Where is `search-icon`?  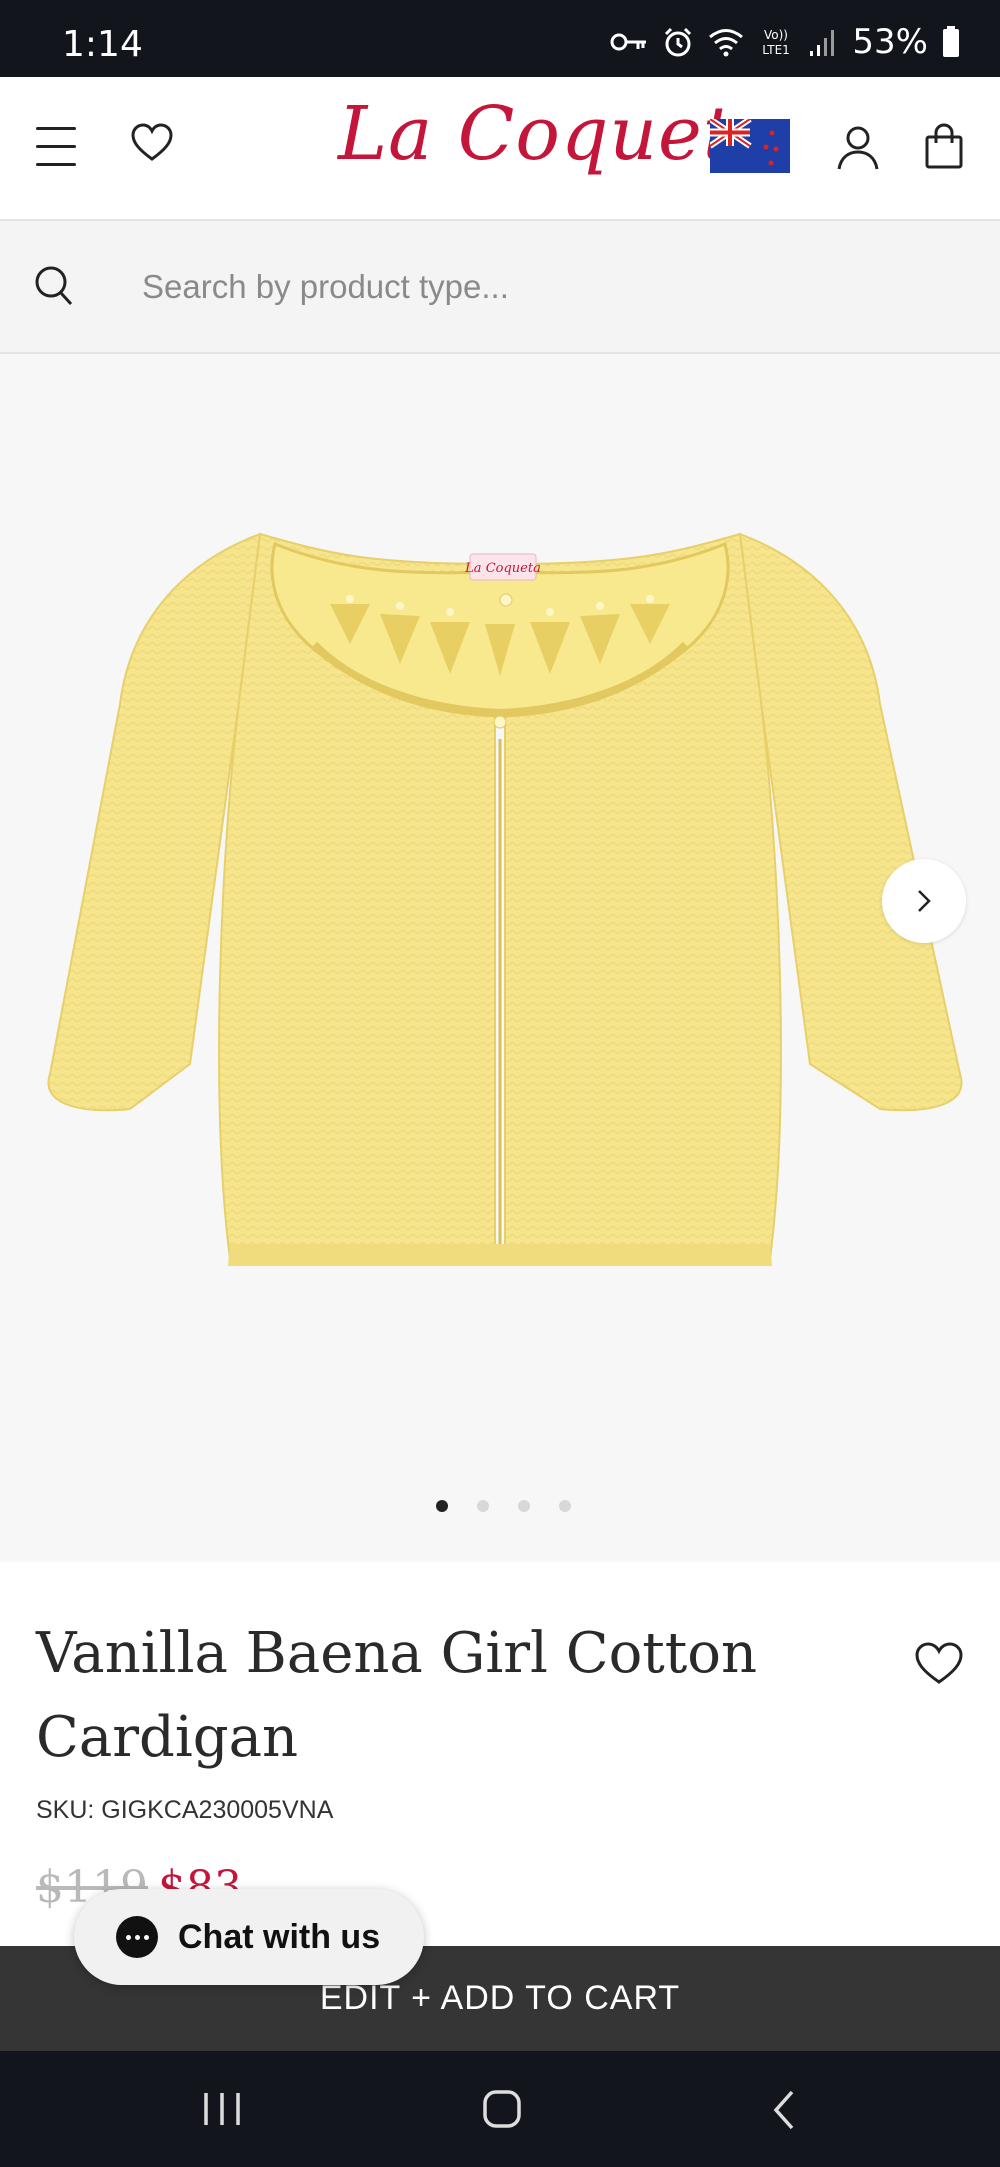 search-icon is located at coordinates (54, 286).